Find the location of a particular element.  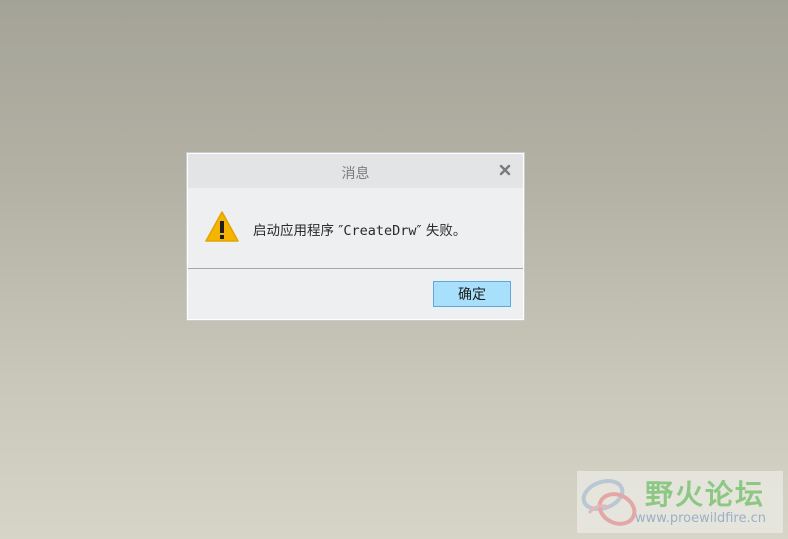

dialog-message: 启动应用程序 ″CreateDrw″ 失败。 is located at coordinates (359, 229).